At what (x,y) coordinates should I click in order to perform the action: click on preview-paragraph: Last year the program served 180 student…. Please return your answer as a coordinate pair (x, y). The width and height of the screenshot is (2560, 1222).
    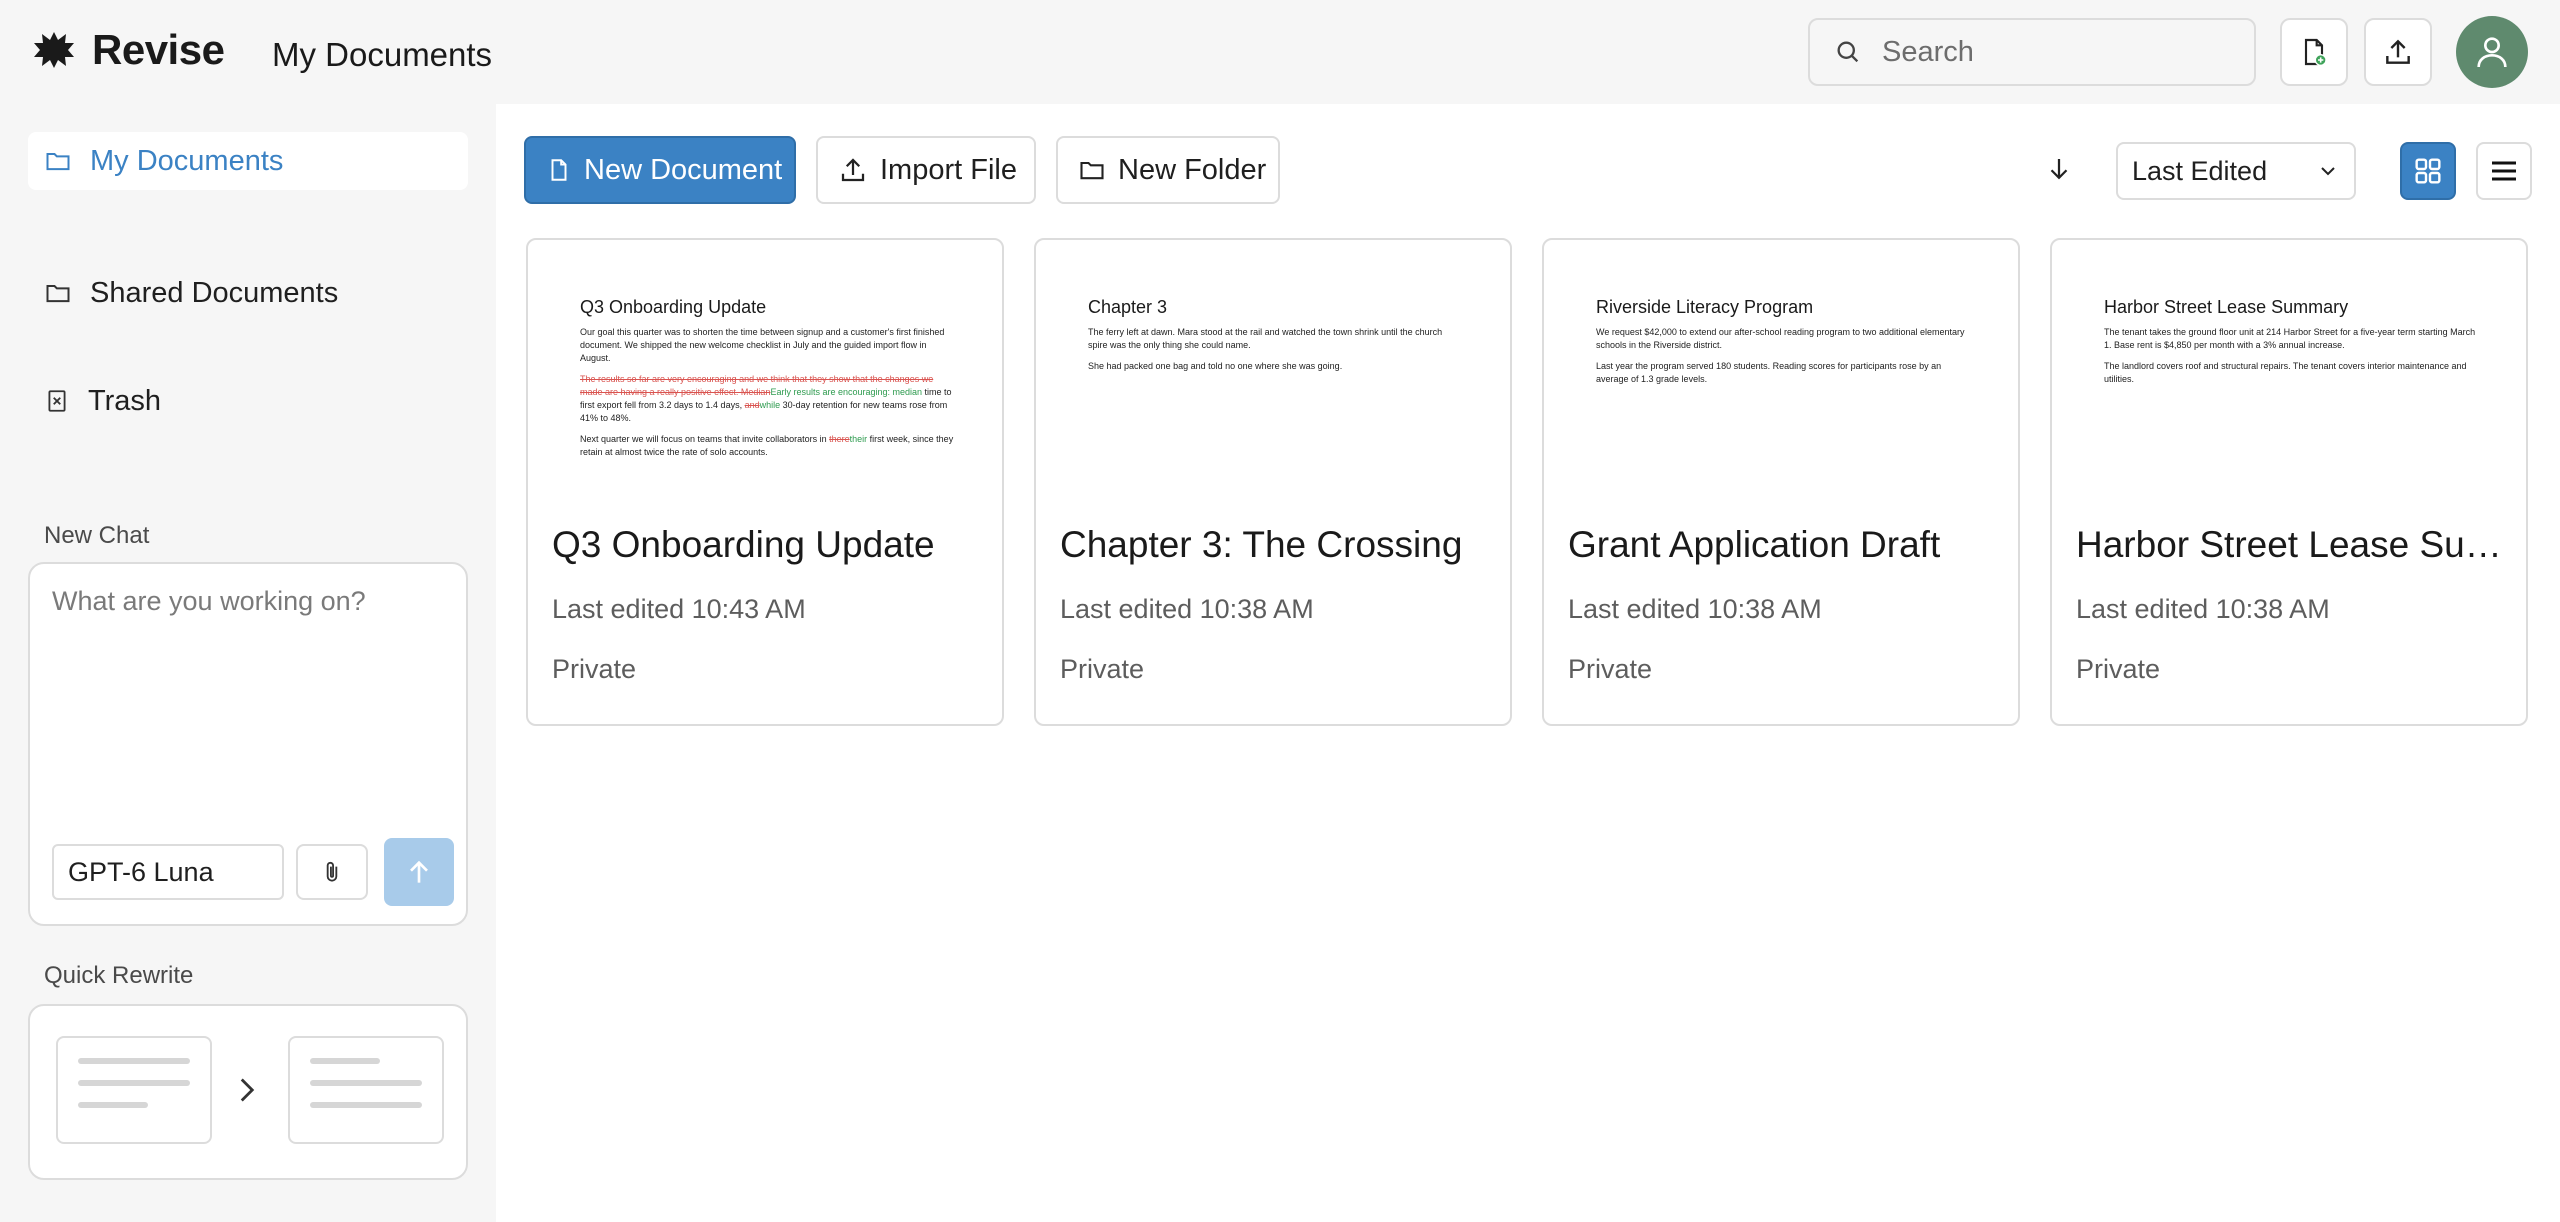
    Looking at the image, I should click on (1769, 372).